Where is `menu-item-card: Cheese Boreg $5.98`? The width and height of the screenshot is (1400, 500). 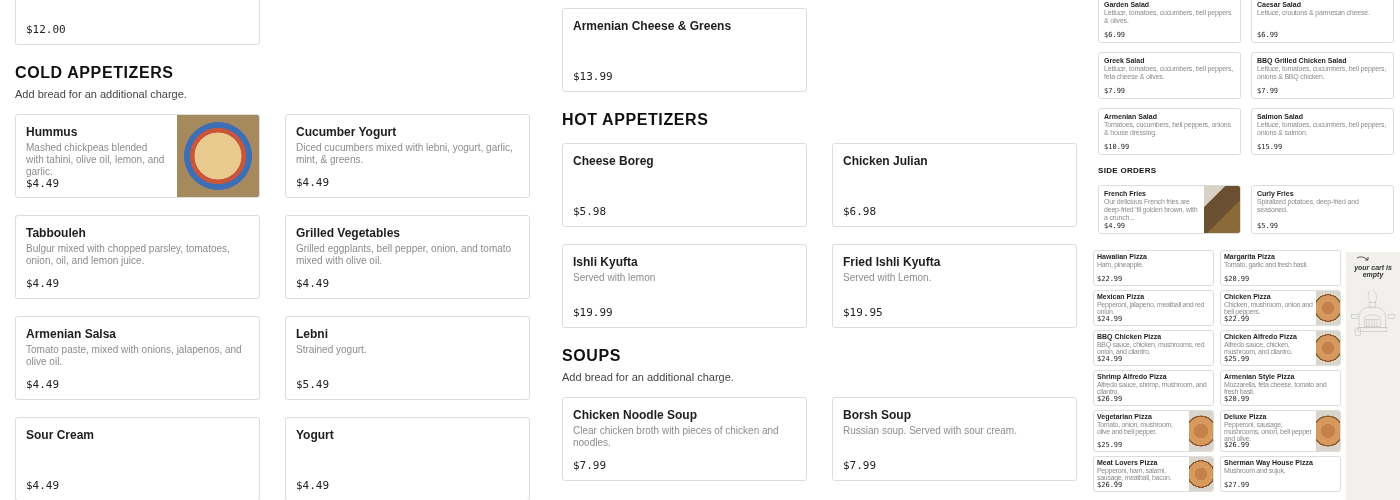
menu-item-card: Cheese Boreg $5.98 is located at coordinates (684, 185).